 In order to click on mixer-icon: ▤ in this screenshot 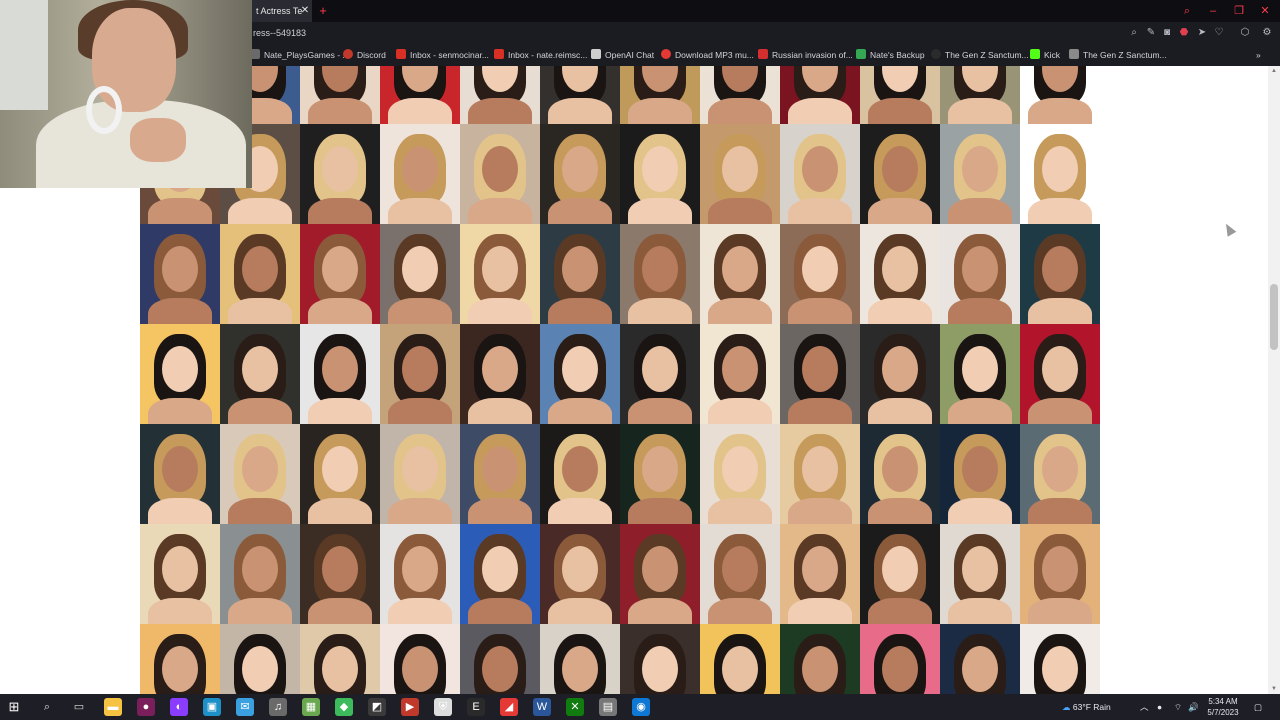, I will do `click(608, 707)`.